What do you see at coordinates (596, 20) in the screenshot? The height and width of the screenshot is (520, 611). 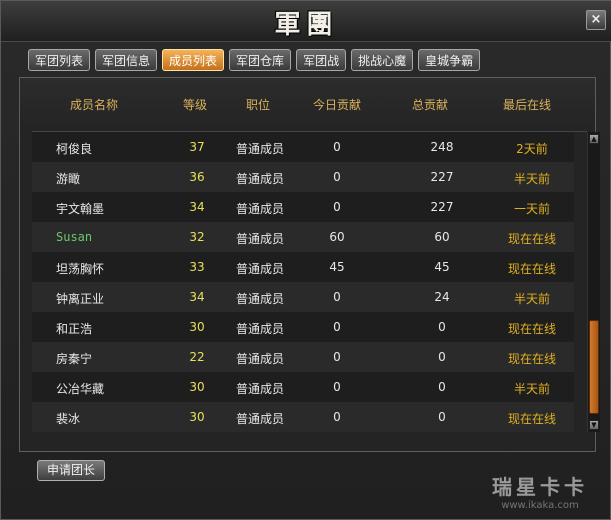 I see `close-button: ×` at bounding box center [596, 20].